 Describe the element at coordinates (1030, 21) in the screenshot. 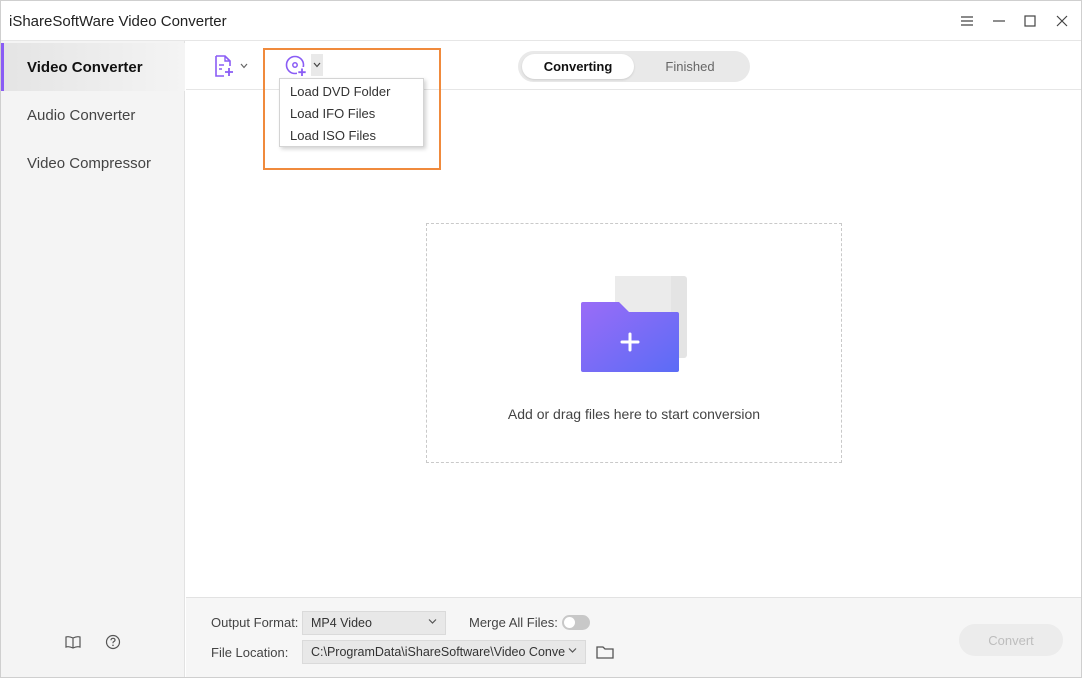

I see `maximize-icon` at that location.